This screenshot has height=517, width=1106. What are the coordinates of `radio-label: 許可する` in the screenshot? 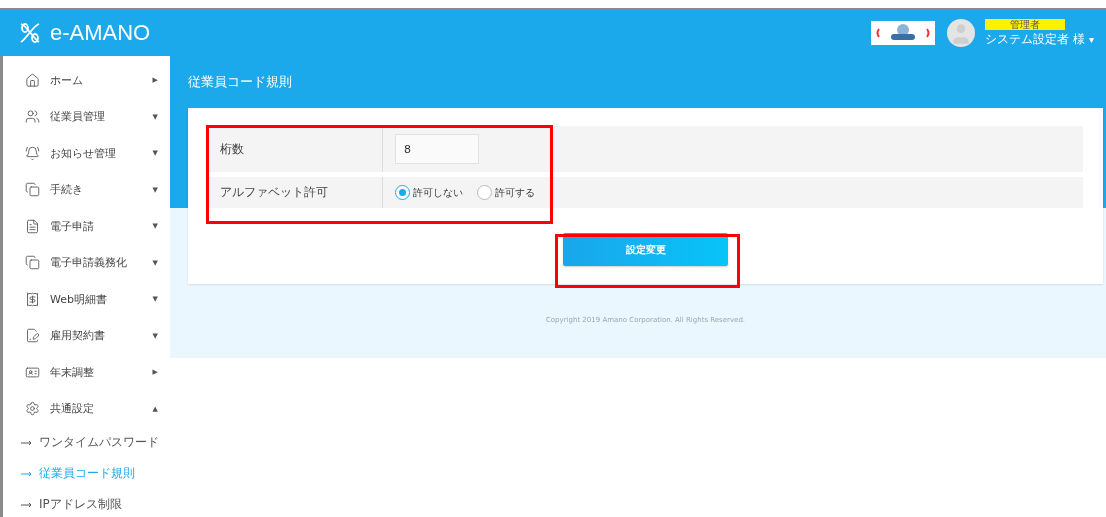 It's located at (515, 192).